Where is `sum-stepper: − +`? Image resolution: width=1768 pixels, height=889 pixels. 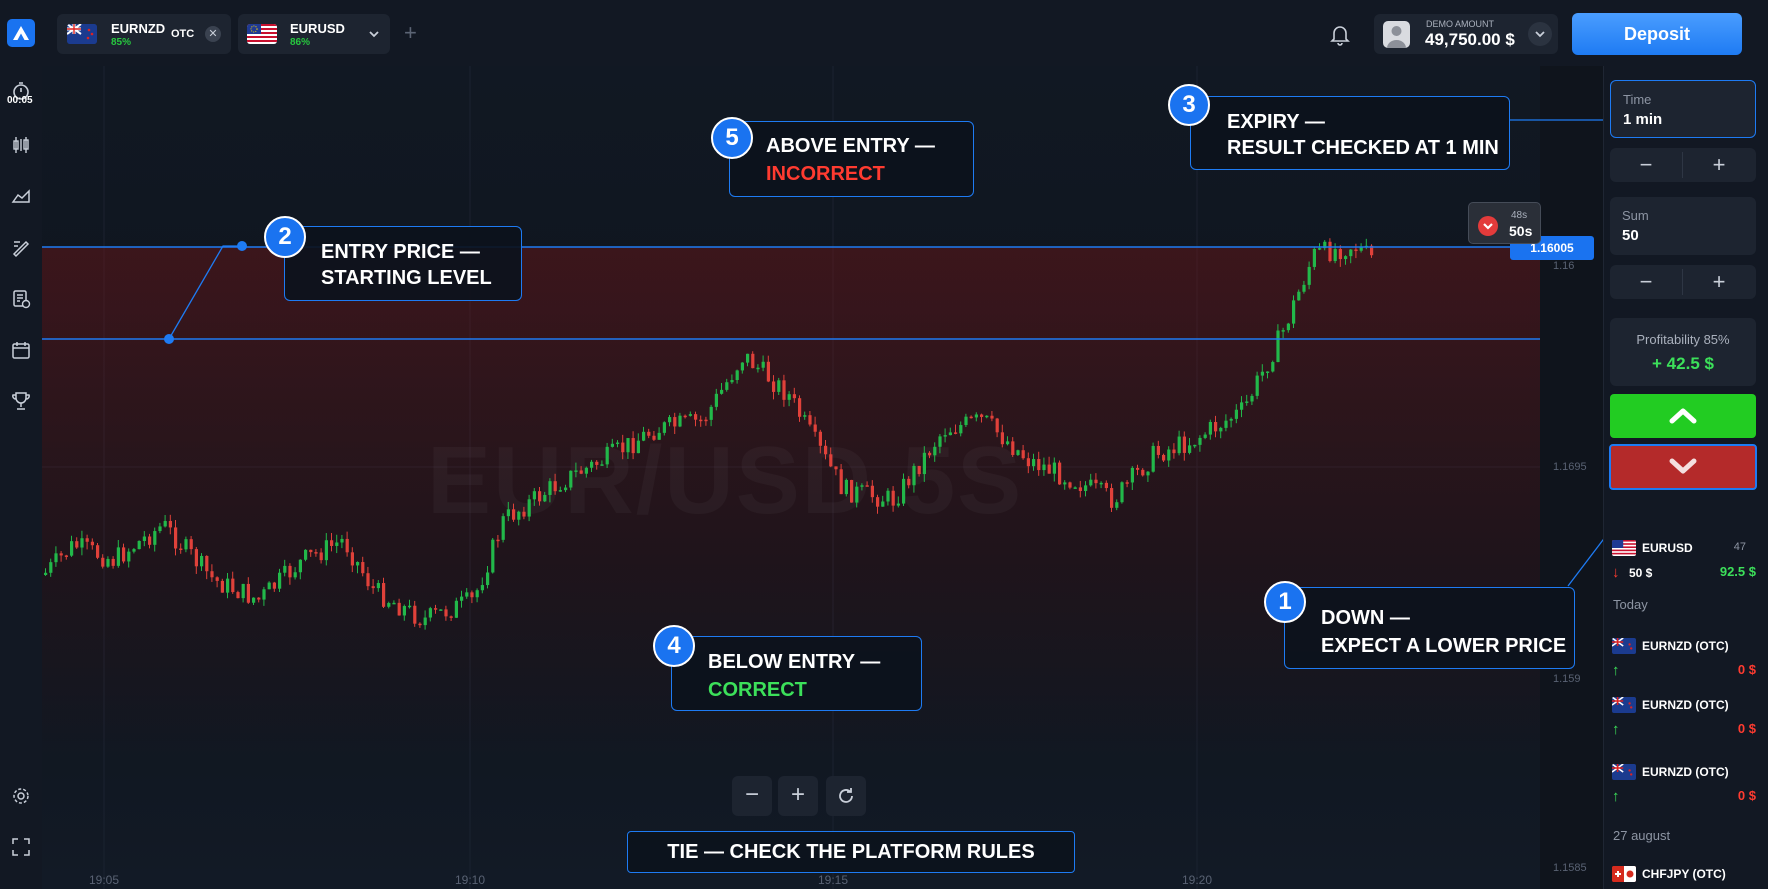
sum-stepper: − + is located at coordinates (1683, 282).